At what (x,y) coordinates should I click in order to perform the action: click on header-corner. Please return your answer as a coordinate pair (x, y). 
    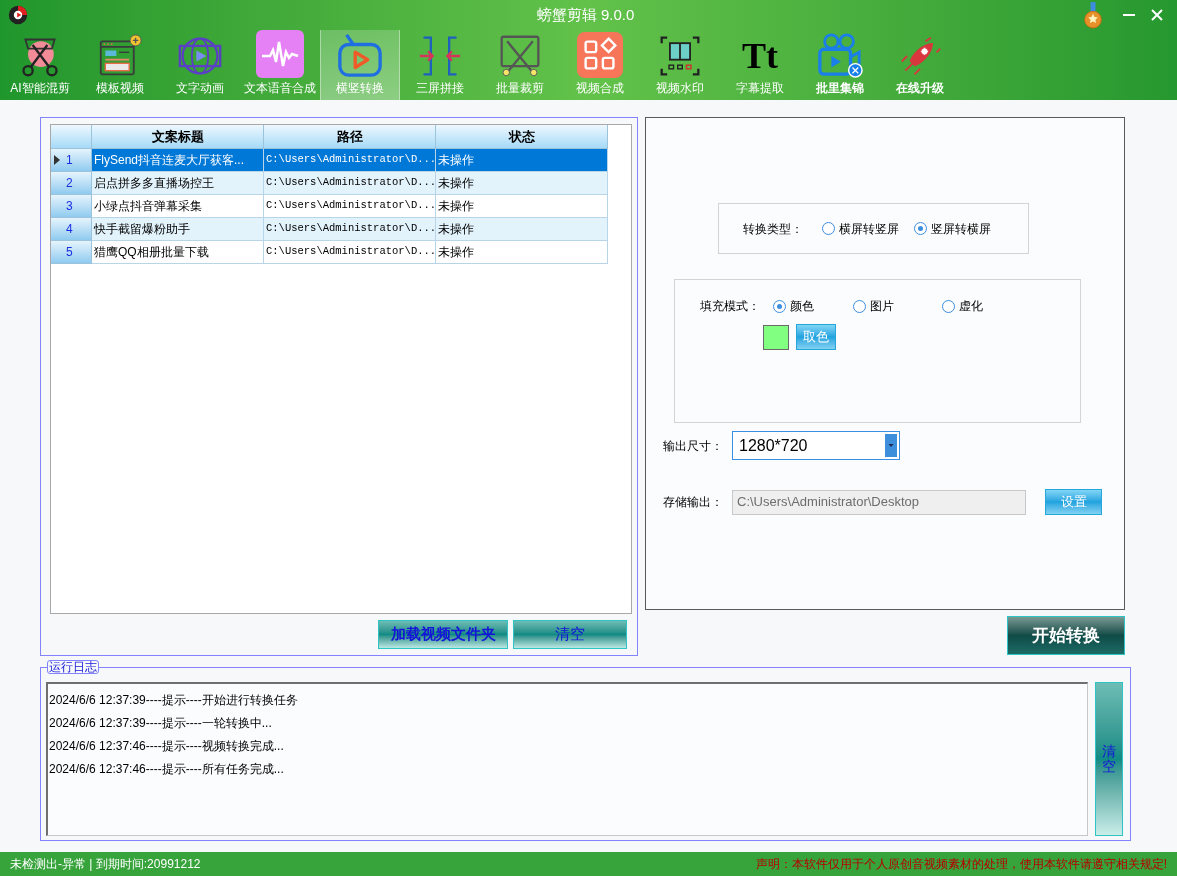
    Looking at the image, I should click on (71, 137).